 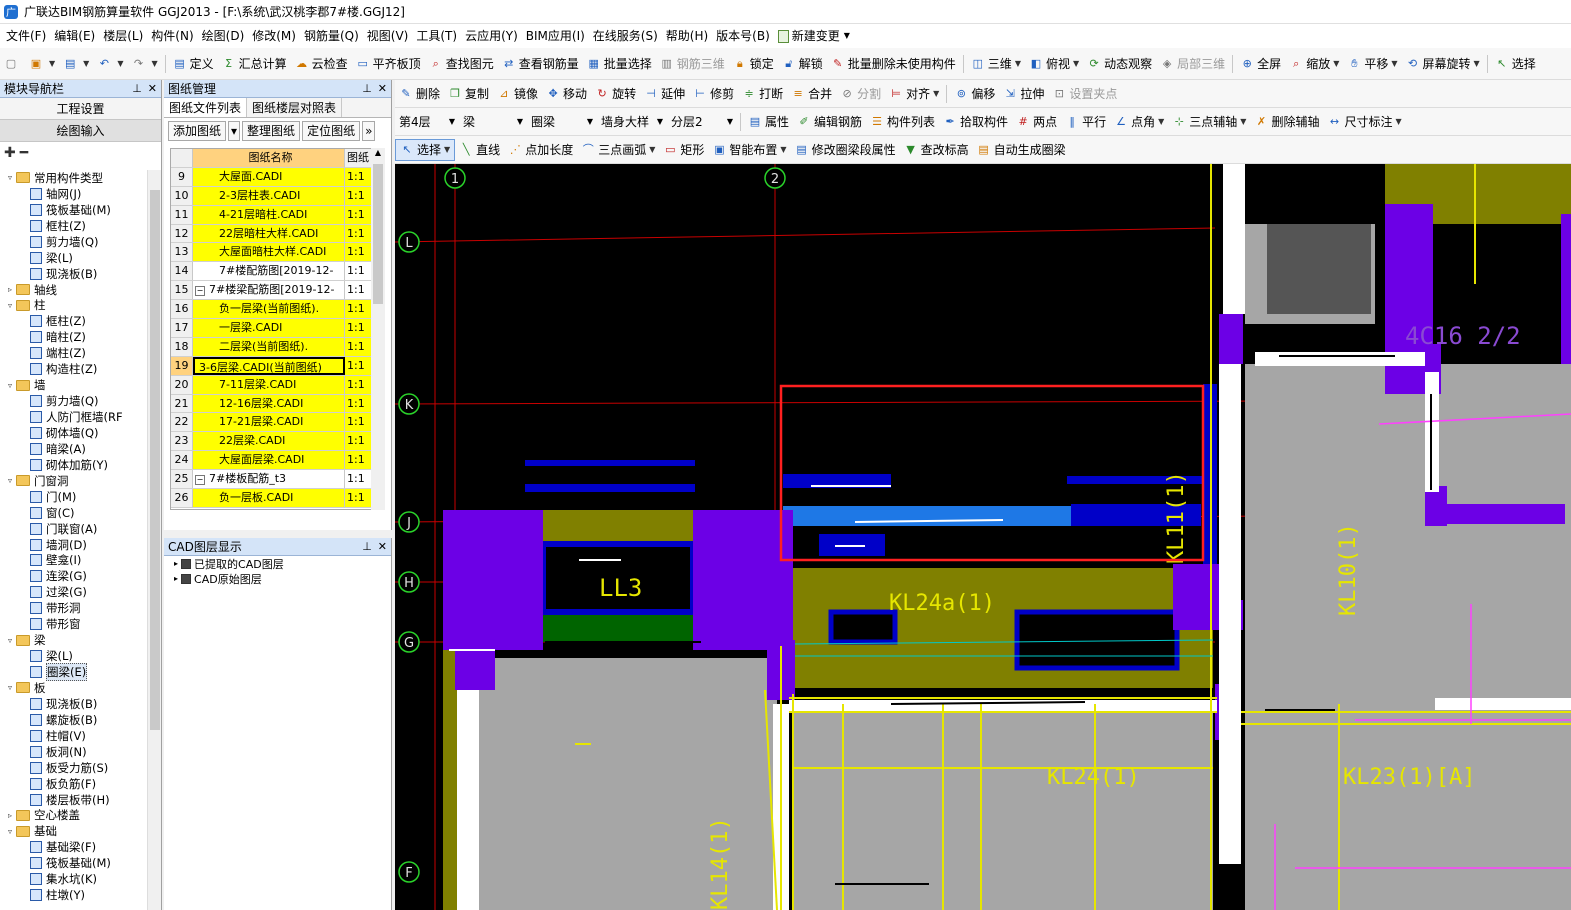 I want to click on scroll-up-icon: ▲, so click(x=378, y=155).